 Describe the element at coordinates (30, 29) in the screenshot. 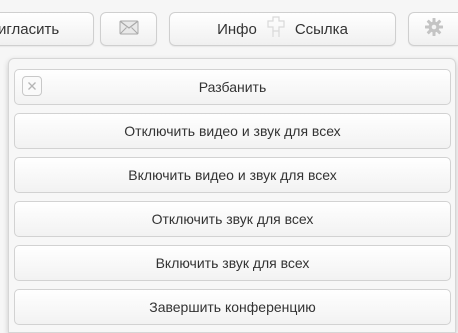

I see `invite-button-label: игласить` at that location.